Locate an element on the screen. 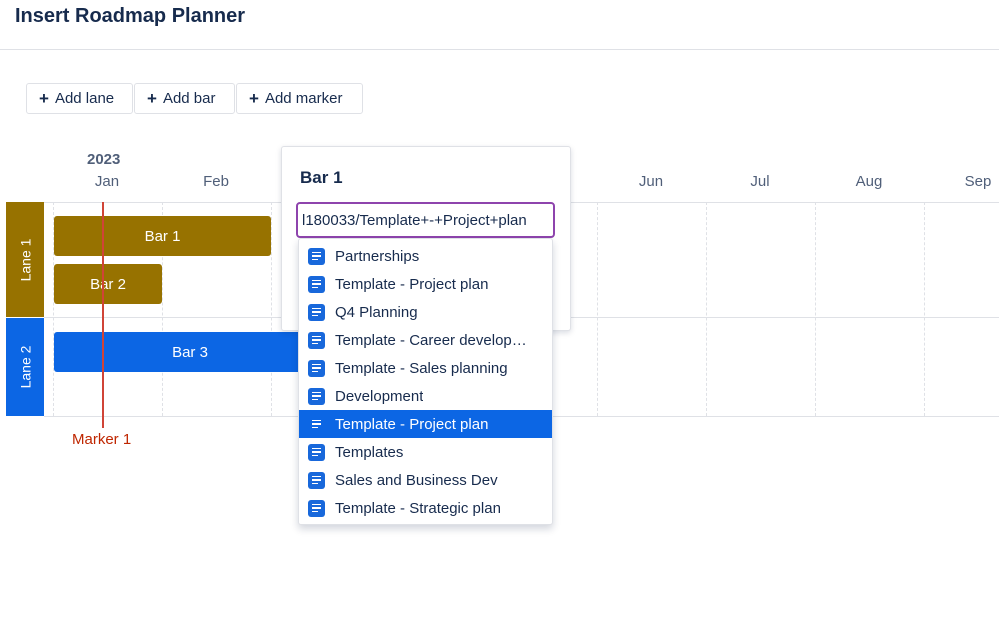 This screenshot has height=621, width=999. suggestion-item: Template - Strategic plan is located at coordinates (425, 508).